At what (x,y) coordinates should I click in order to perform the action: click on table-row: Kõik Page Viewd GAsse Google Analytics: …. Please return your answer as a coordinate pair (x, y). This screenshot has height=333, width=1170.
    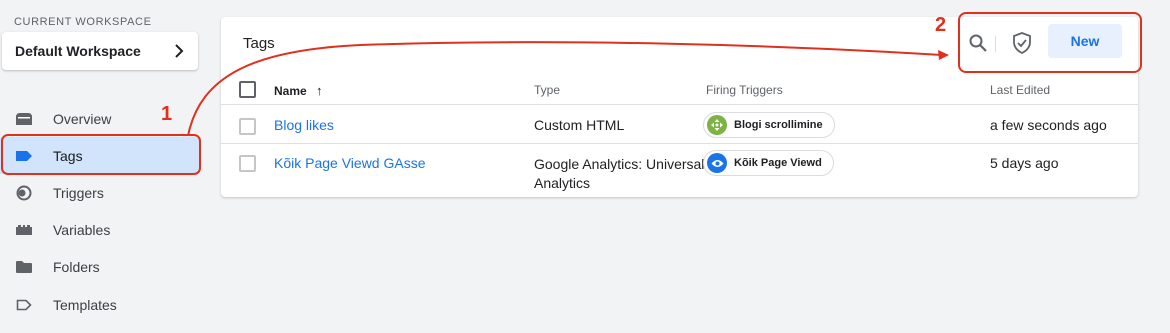
    Looking at the image, I should click on (679, 171).